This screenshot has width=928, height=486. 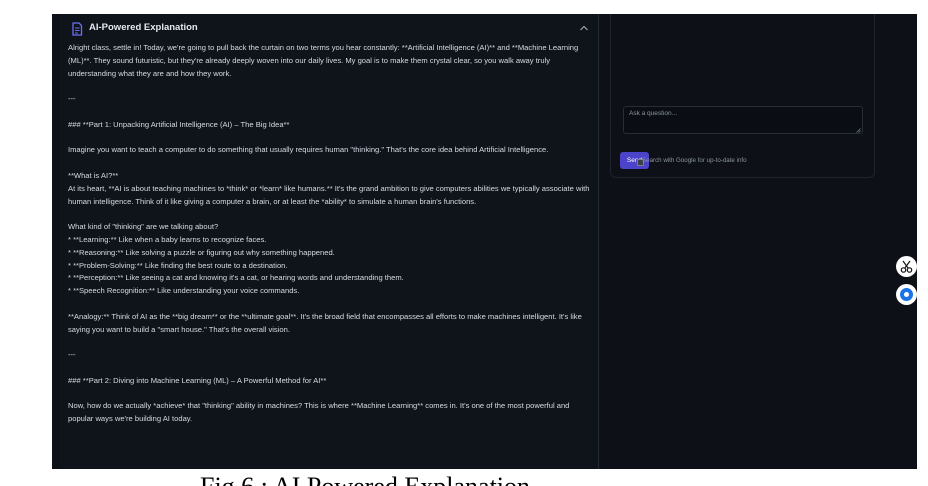 I want to click on scissors-icon, so click(x=906, y=266).